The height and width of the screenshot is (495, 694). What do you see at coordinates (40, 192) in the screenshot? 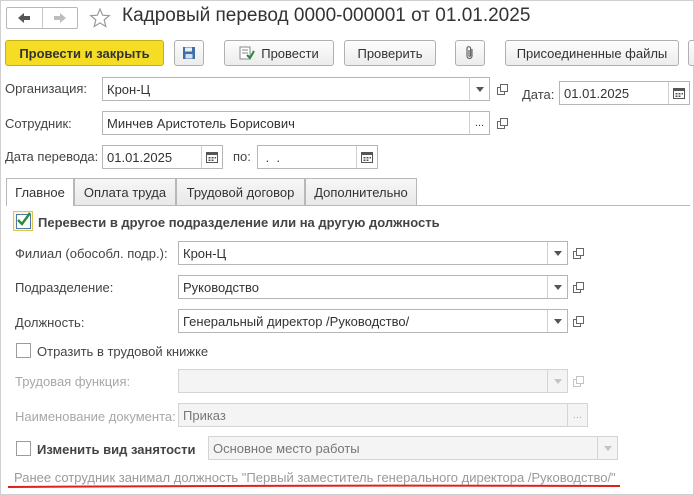
I see `tab-main: Главное` at bounding box center [40, 192].